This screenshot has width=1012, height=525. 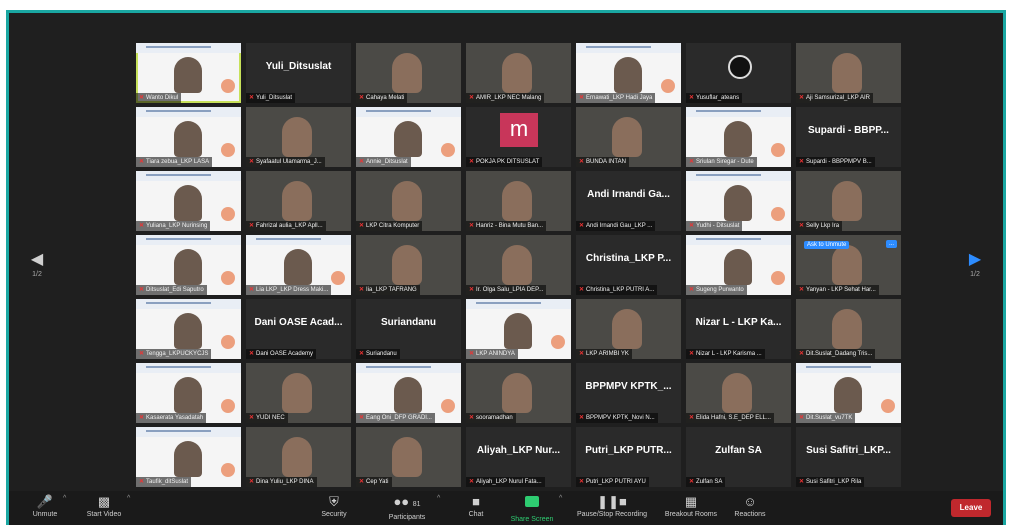 What do you see at coordinates (848, 201) in the screenshot?
I see `participant-tile: ✕ Selly Lkp Ira` at bounding box center [848, 201].